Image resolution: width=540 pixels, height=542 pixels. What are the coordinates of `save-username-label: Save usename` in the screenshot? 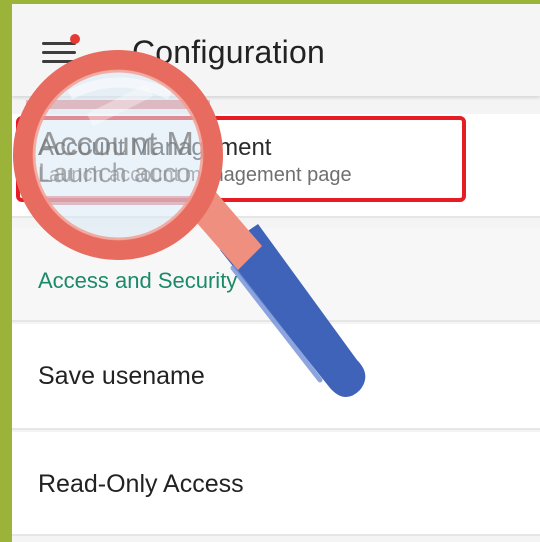 It's located at (121, 376).